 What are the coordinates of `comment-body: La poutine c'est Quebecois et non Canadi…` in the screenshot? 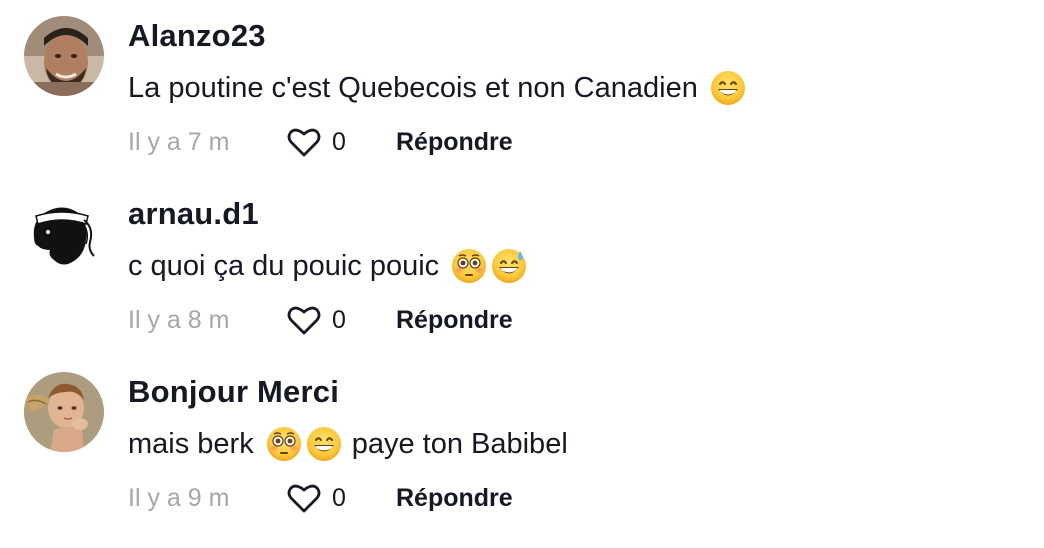 It's located at (413, 87).